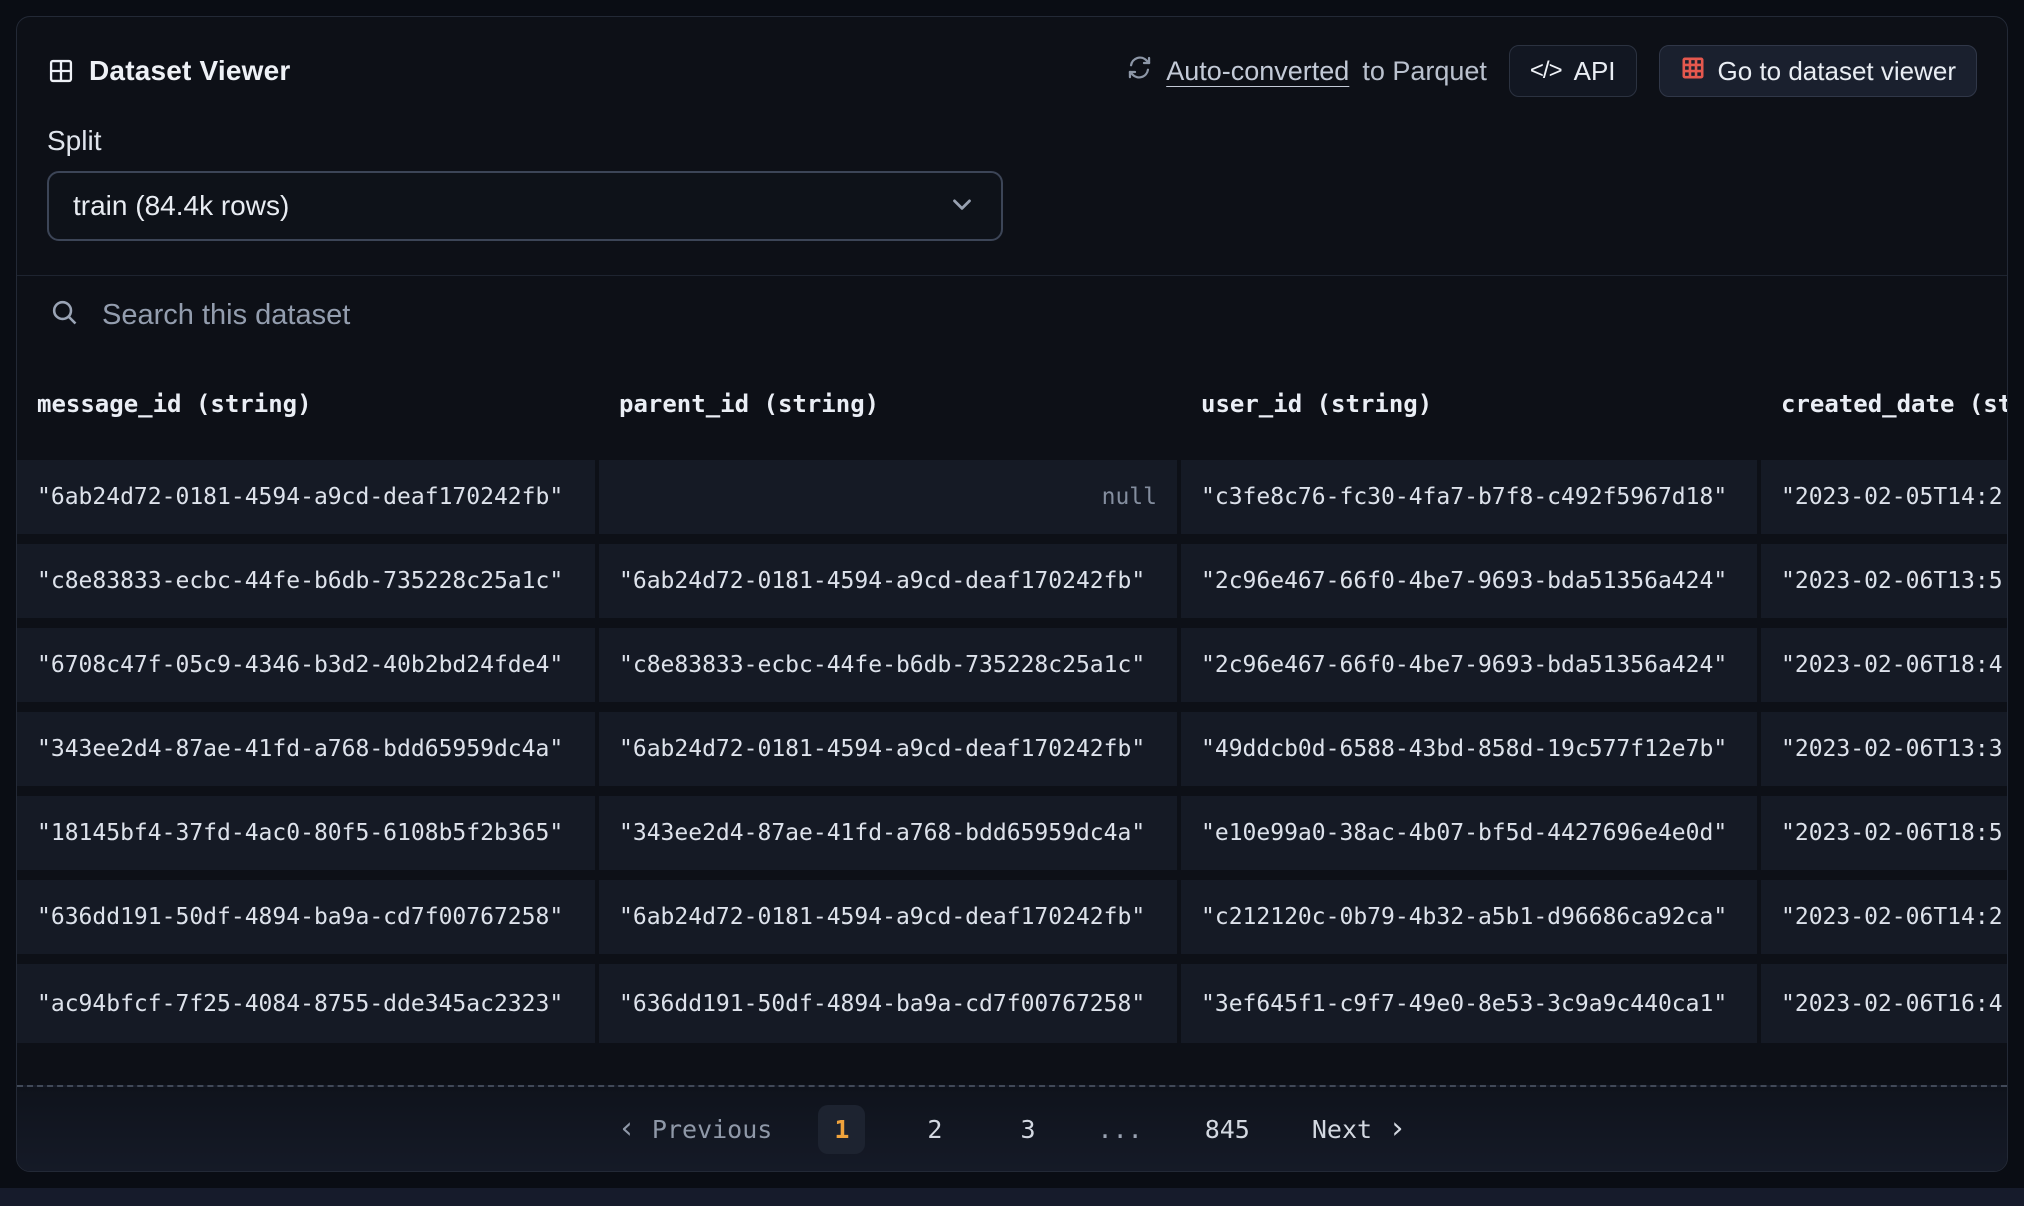  I want to click on cell-created-date: "2023-02-06T18:5, so click(1882, 833).